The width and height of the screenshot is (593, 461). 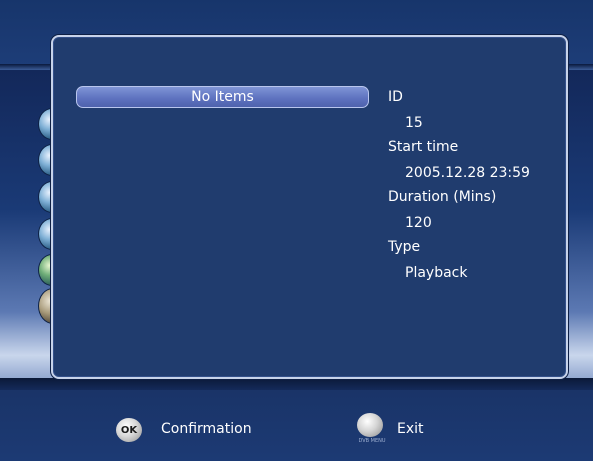 I want to click on start-time-value: 2005.12.28 23:59, so click(x=467, y=173).